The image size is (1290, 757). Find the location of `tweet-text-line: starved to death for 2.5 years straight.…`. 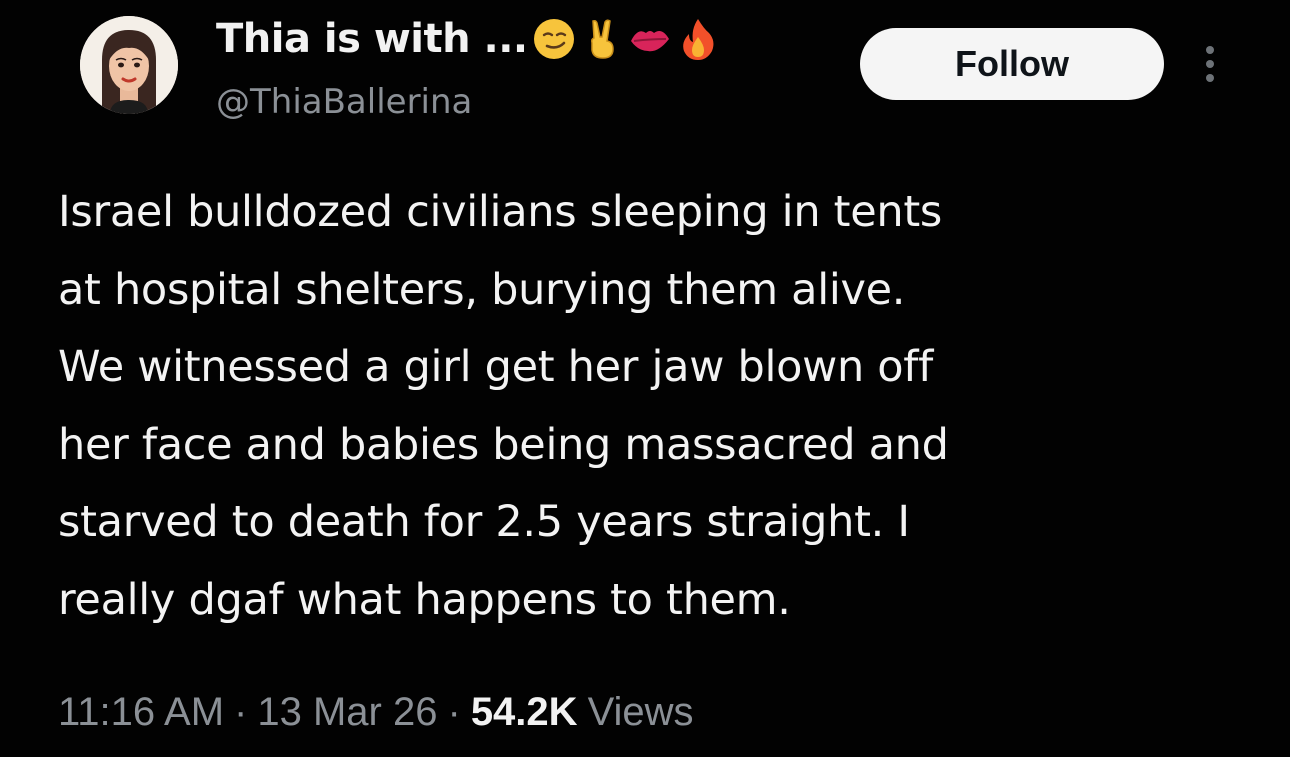

tweet-text-line: starved to death for 2.5 years straight.… is located at coordinates (484, 522).